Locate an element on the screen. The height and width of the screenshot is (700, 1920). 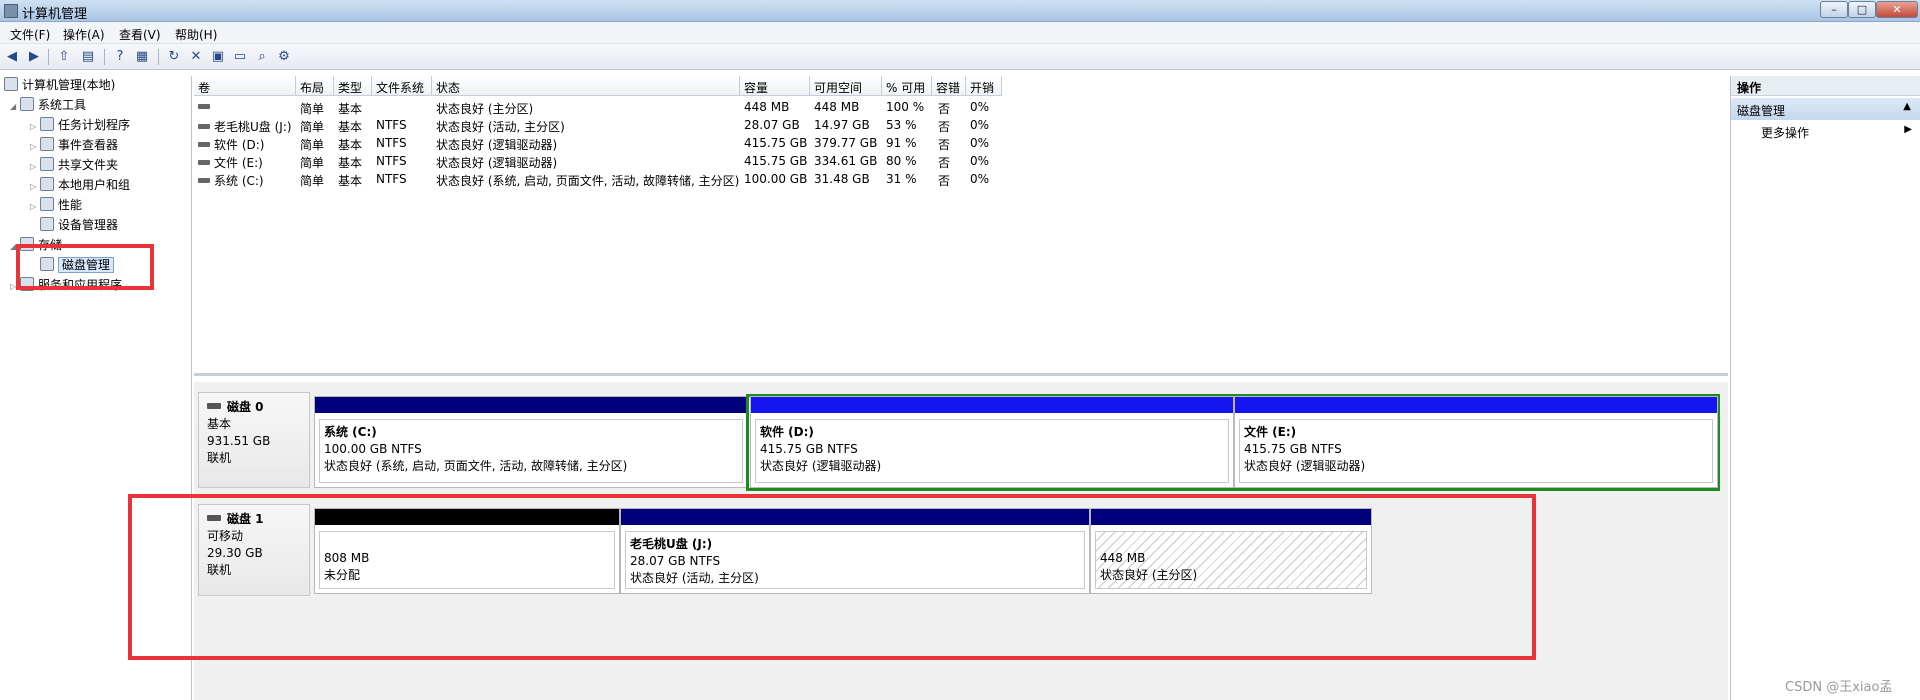
help-icon: ? is located at coordinates (120, 57).